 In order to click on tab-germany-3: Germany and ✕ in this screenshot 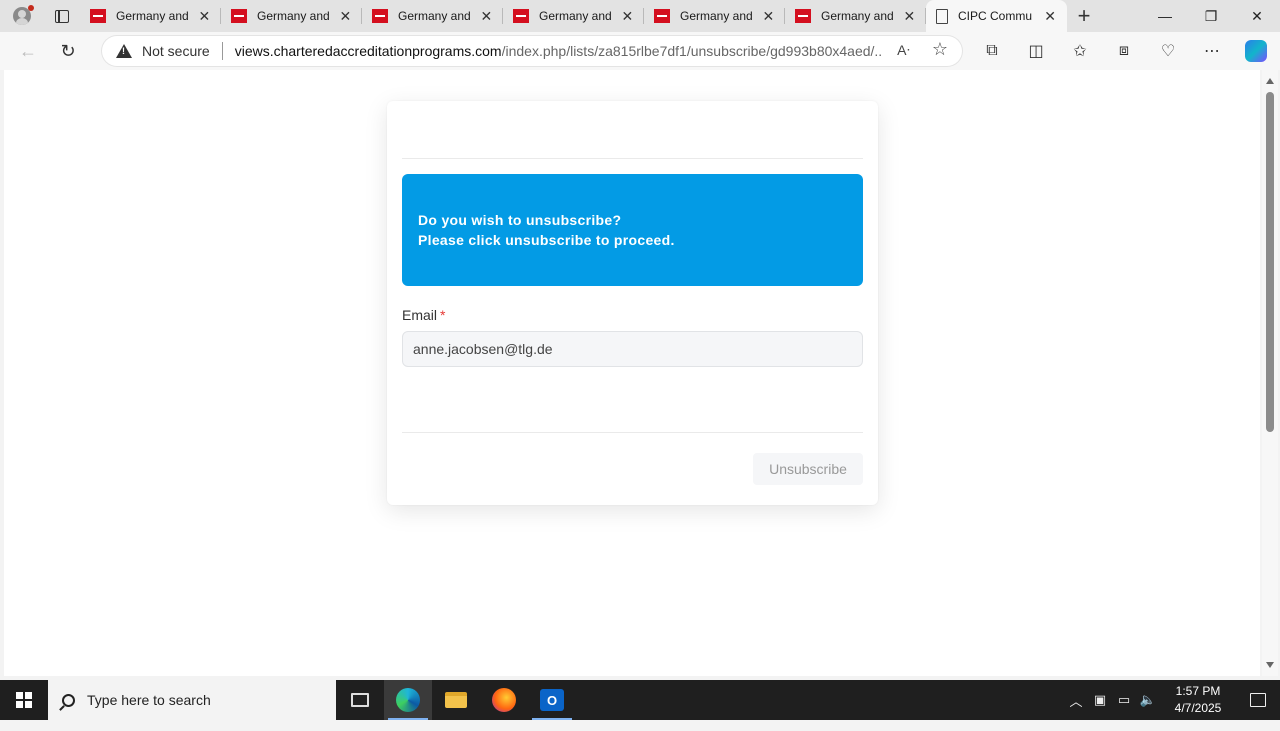, I will do `click(432, 16)`.